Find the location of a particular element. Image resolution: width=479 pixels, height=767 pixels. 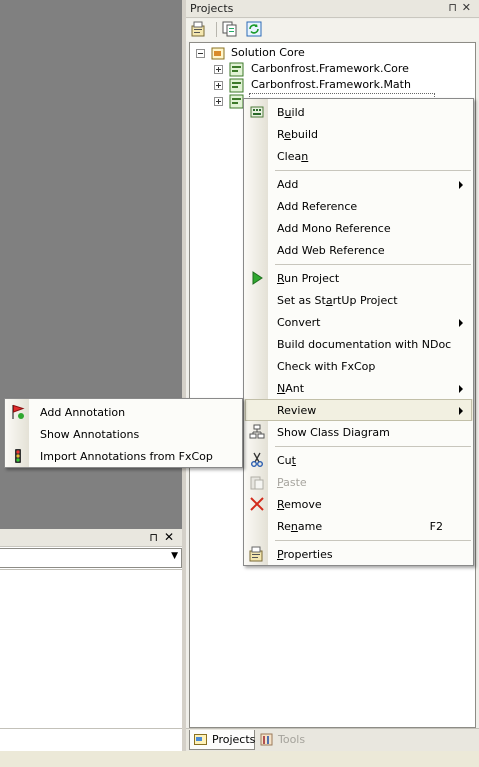

menu-item-review: Review is located at coordinates (358, 410).